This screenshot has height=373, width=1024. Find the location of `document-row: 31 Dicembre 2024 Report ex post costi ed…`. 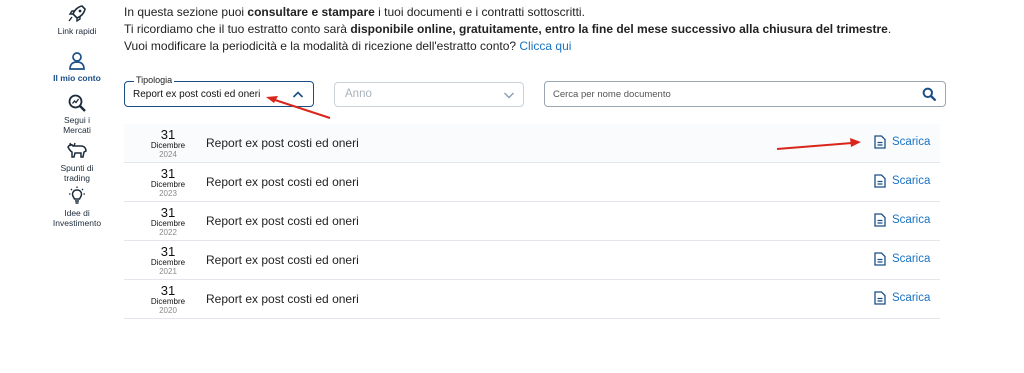

document-row: 31 Dicembre 2024 Report ex post costi ed… is located at coordinates (532, 143).